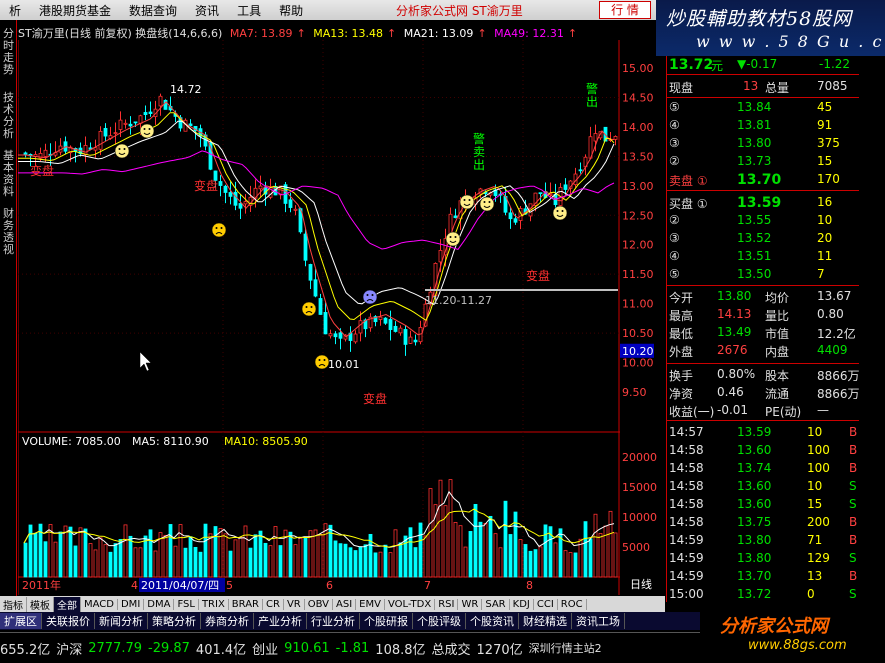 Image resolution: width=885 pixels, height=663 pixels. What do you see at coordinates (835, 64) in the screenshot?
I see `price-change-pct: -1.22` at bounding box center [835, 64].